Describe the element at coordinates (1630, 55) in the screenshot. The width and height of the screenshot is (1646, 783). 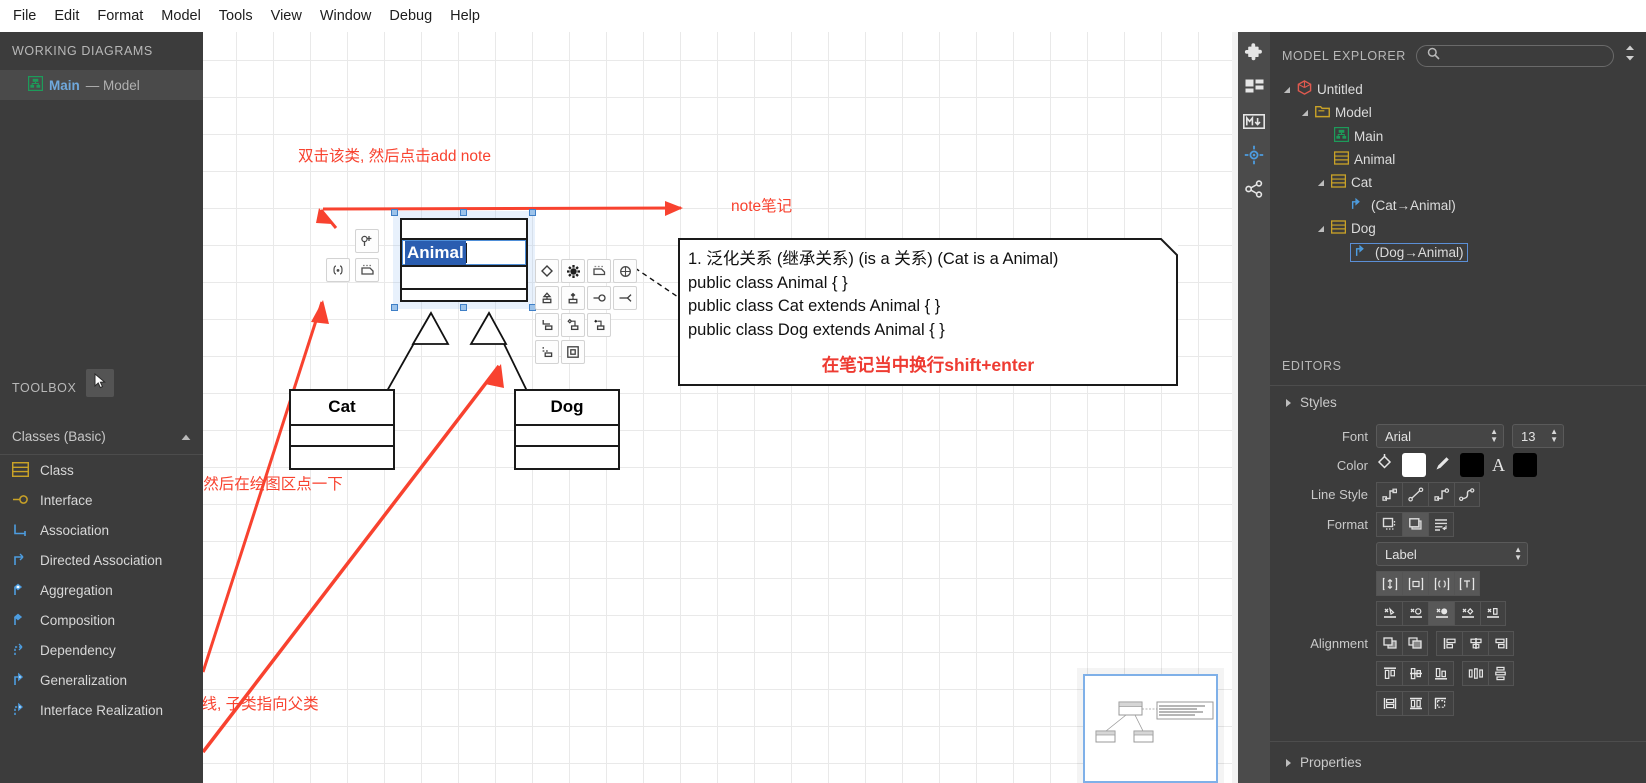
I see `sort-icon` at that location.